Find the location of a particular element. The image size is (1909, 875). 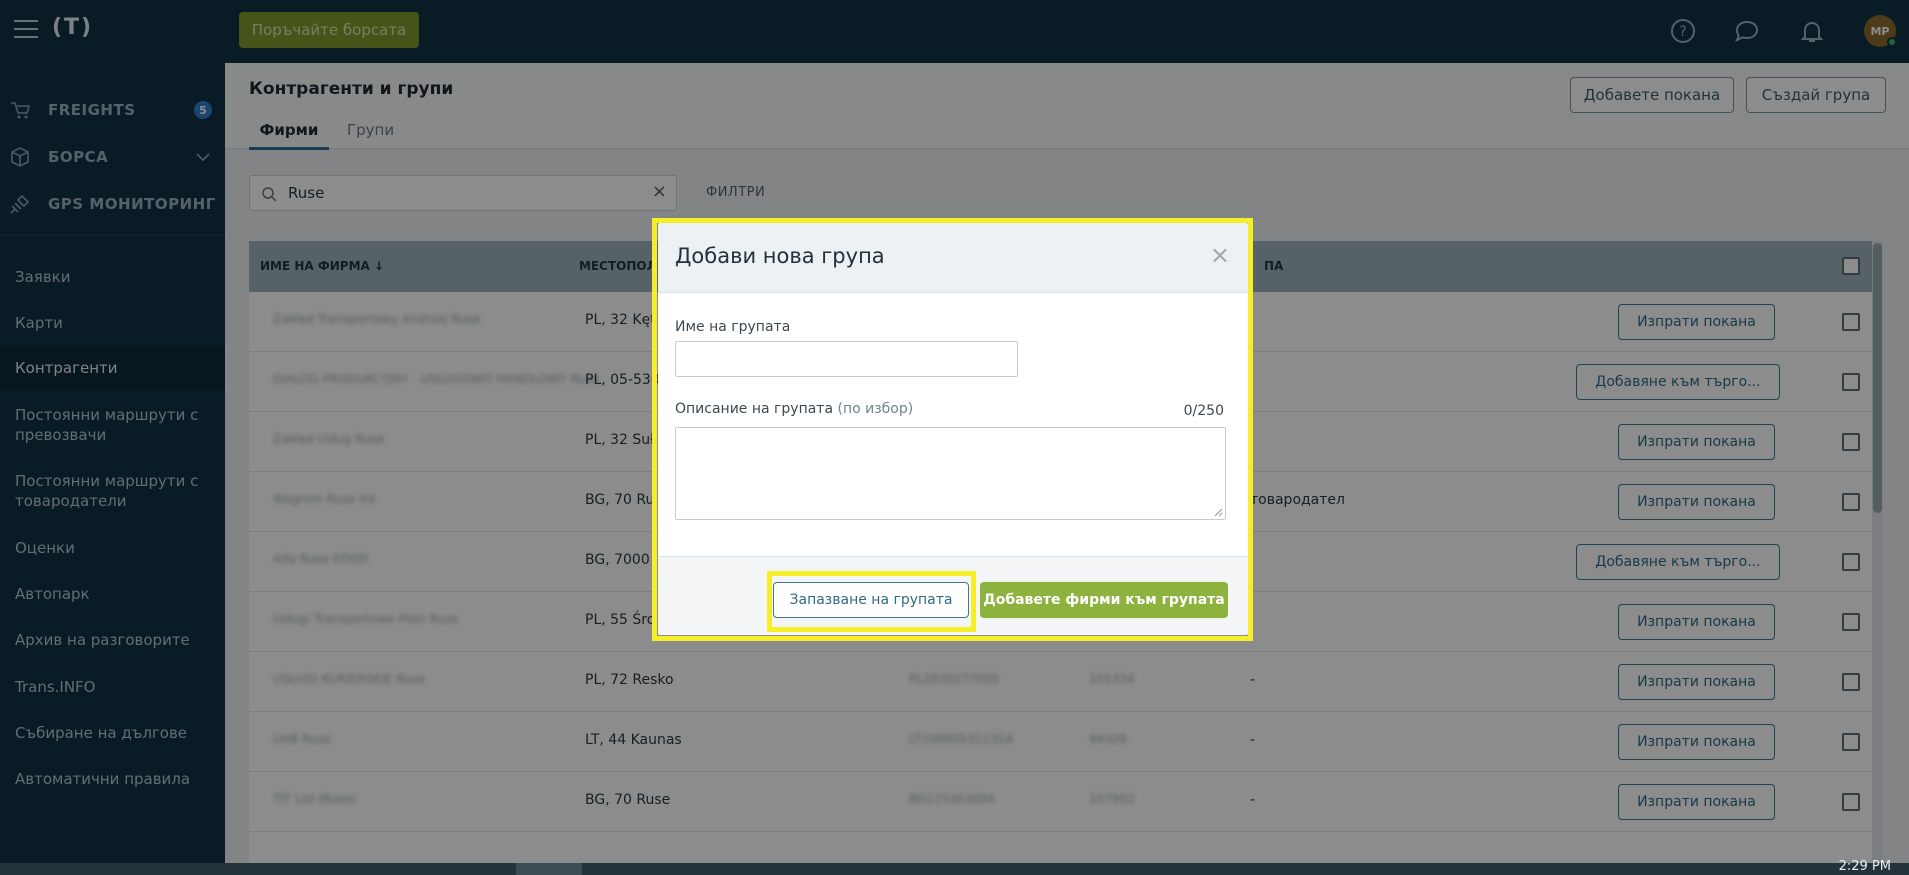

optional-hint: (по избор) is located at coordinates (875, 409).